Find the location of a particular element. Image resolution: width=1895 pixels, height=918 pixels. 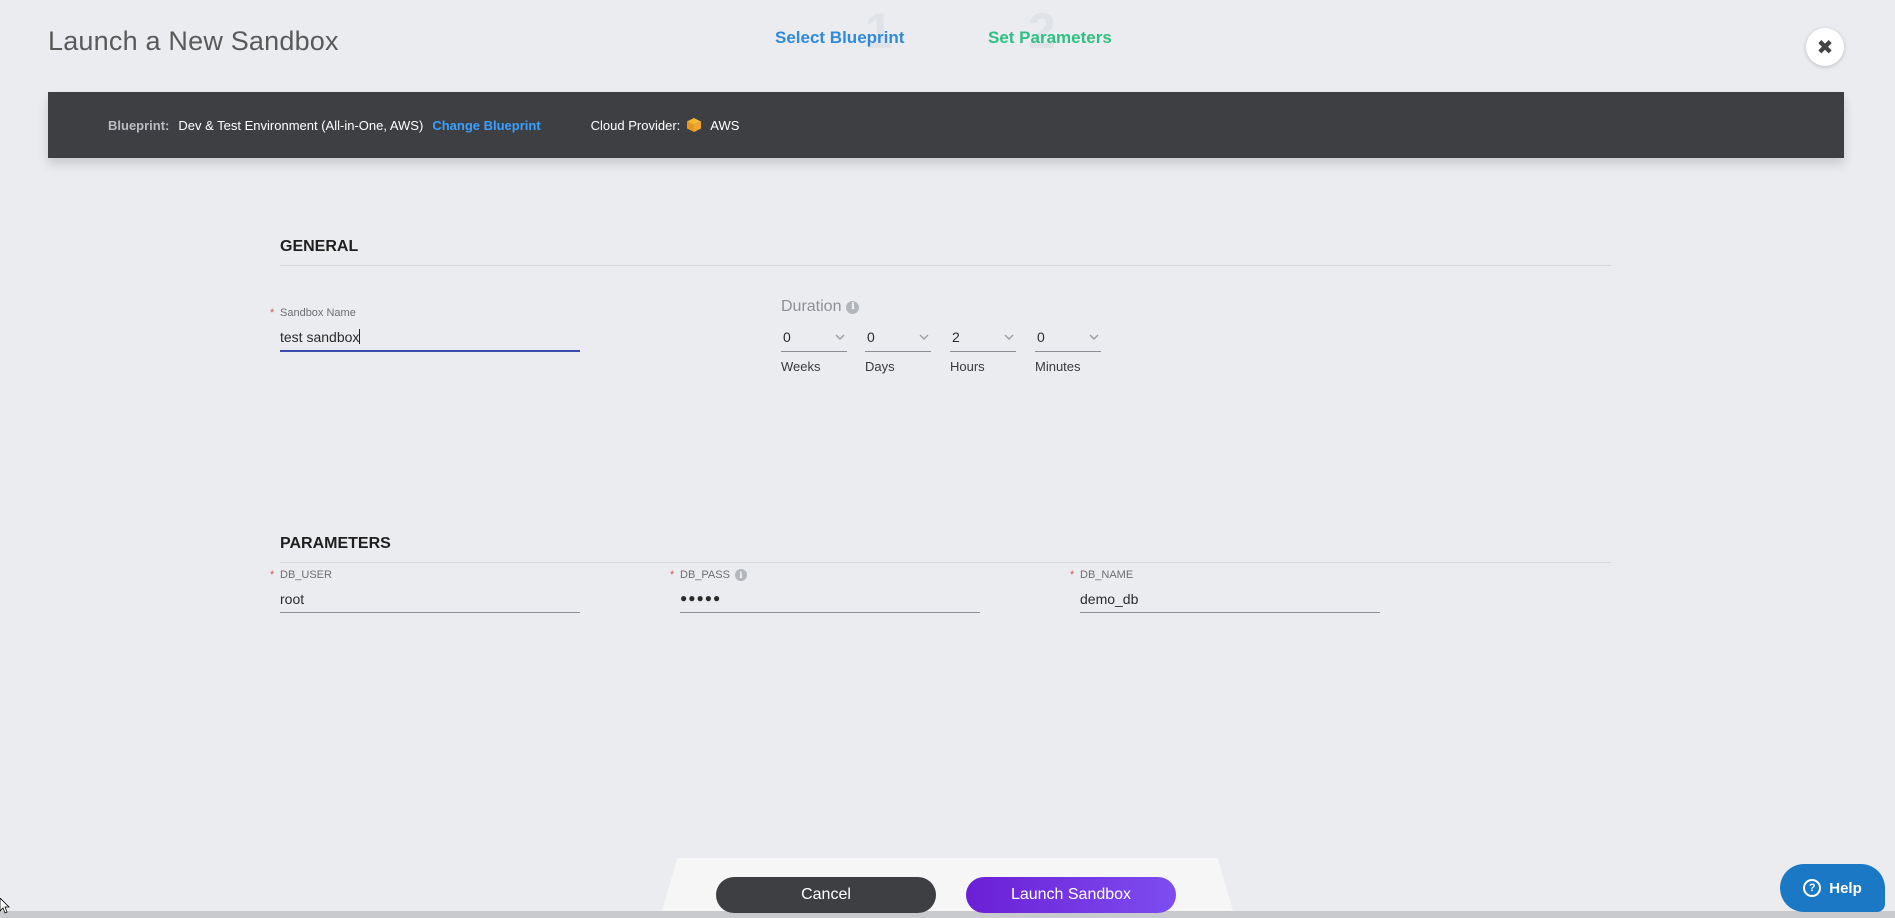

aws-box-icon is located at coordinates (694, 125).